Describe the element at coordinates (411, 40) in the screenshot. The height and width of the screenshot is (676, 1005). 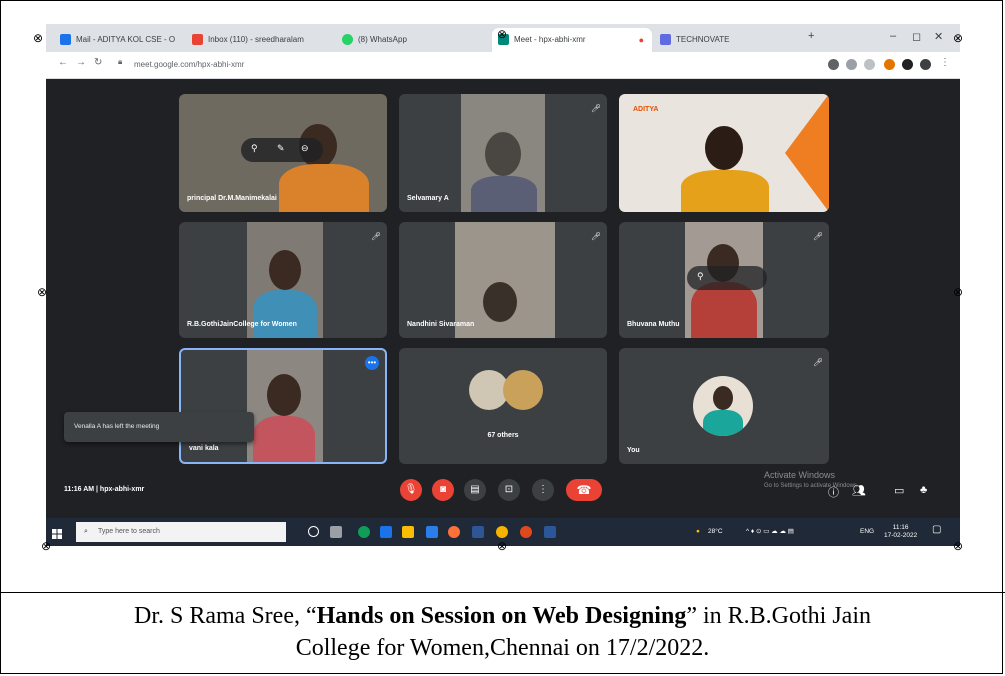
I see `tab-whatsapp: (8) WhatsApp` at that location.